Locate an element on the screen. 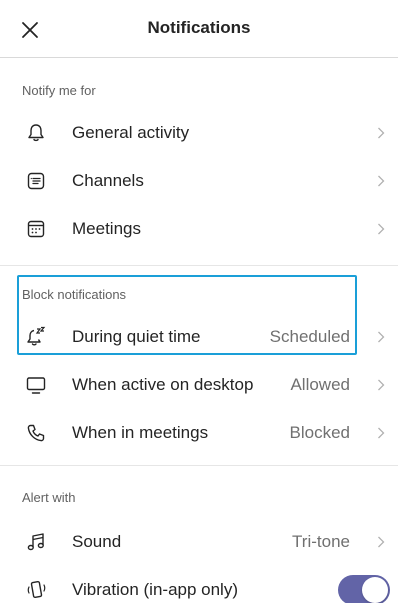 The height and width of the screenshot is (603, 398). row-in-meetings: When in meetings Blocked is located at coordinates (199, 433).